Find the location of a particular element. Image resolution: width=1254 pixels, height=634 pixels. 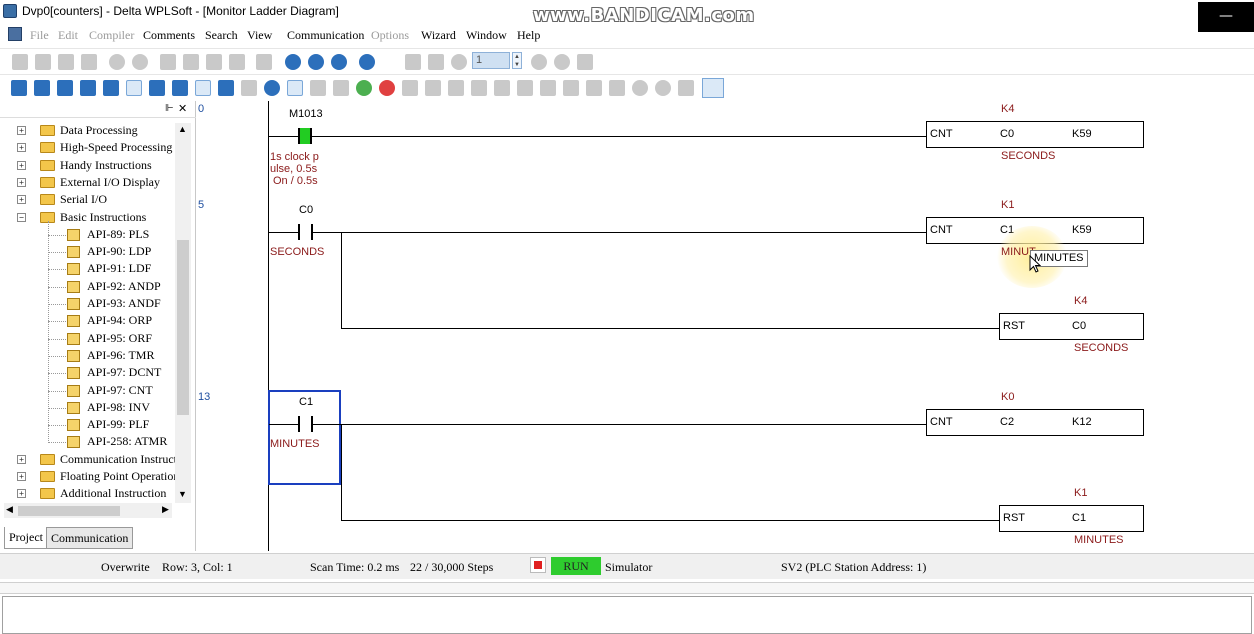

save-all-icon is located at coordinates (89, 62).